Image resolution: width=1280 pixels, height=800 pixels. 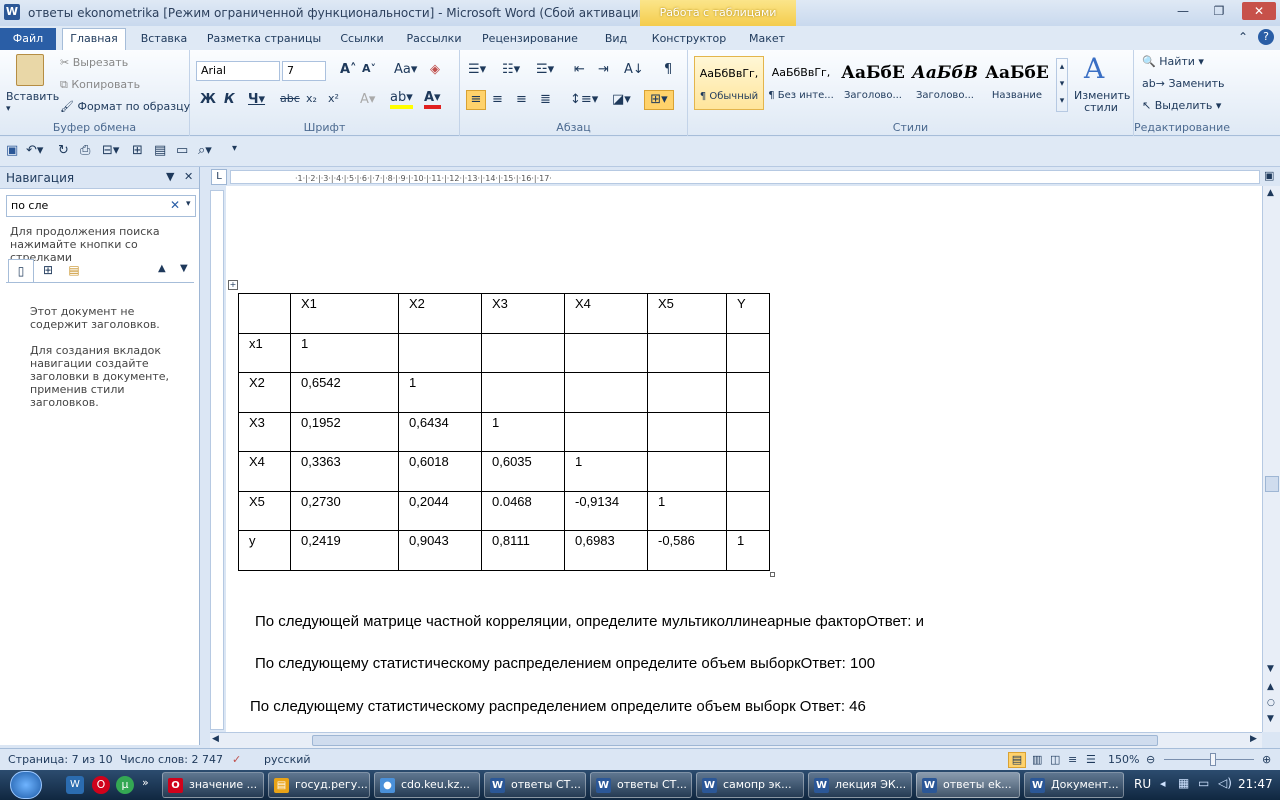 I want to click on table-cell: -0,9134, so click(x=606, y=510).